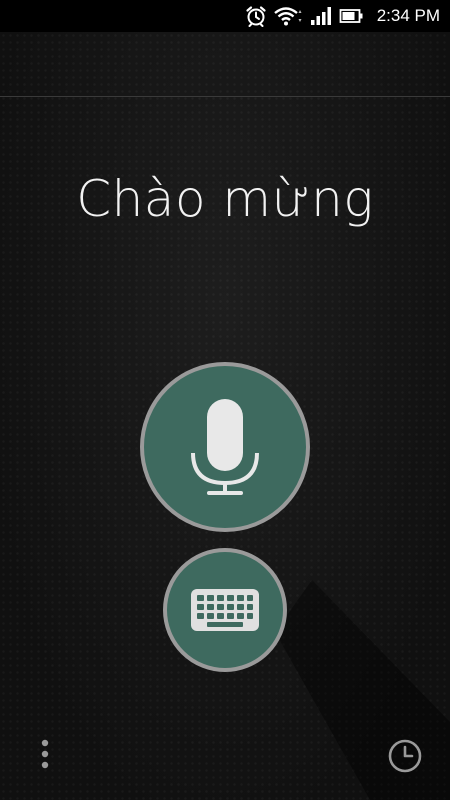 The height and width of the screenshot is (800, 450). I want to click on microphone-icon, so click(225, 447).